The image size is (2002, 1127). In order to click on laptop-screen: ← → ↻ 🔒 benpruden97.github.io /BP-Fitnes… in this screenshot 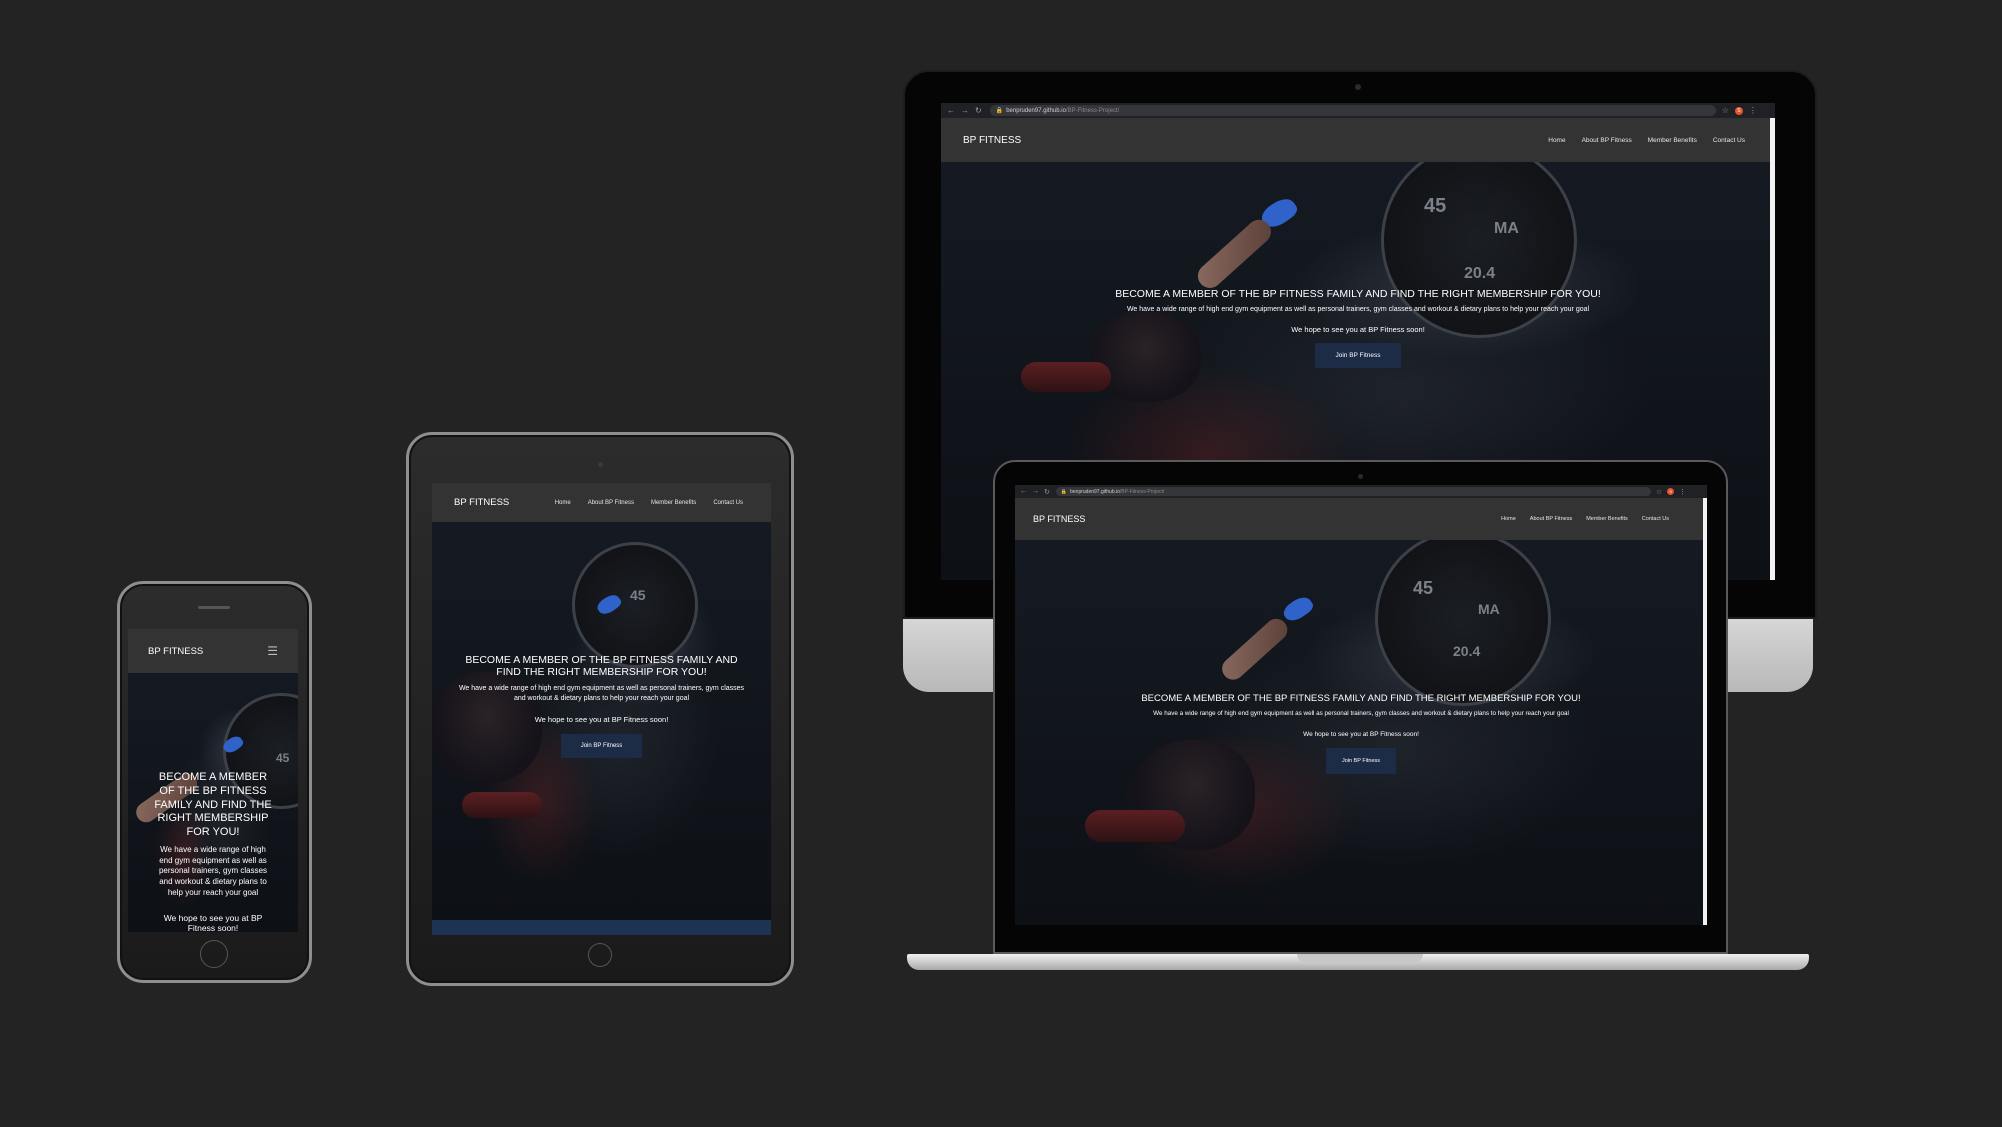, I will do `click(1361, 705)`.